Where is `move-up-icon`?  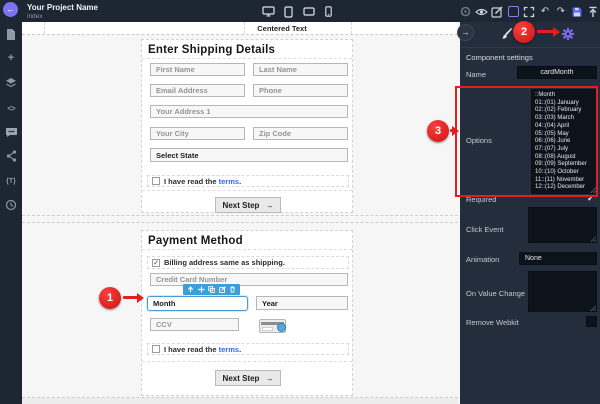
move-up-icon is located at coordinates (190, 289).